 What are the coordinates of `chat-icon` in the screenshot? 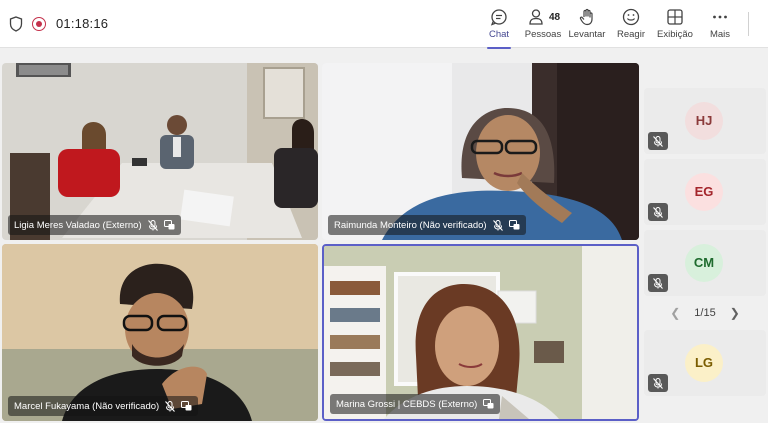 It's located at (498, 17).